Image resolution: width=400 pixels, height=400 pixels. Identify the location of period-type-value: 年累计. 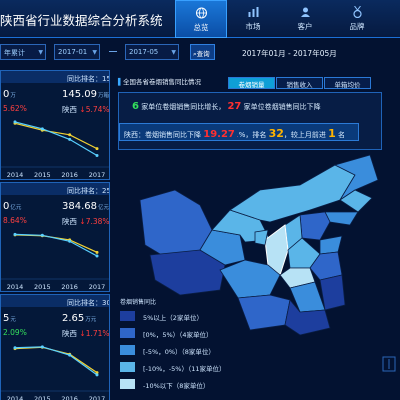
(14, 53).